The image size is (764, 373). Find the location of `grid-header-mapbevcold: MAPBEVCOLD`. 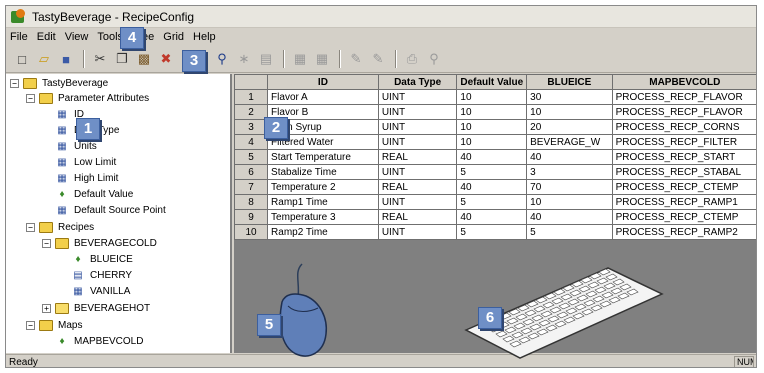

grid-header-mapbevcold: MAPBEVCOLD is located at coordinates (683, 82).